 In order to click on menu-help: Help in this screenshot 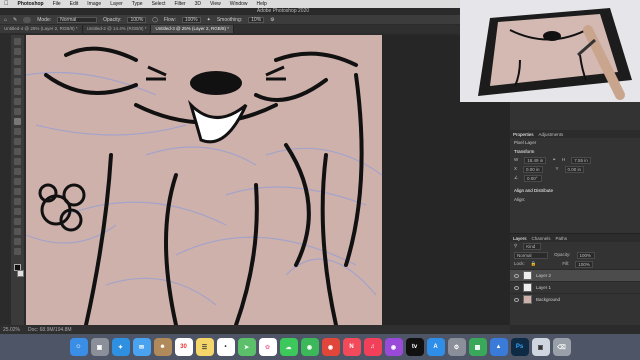, I will do `click(262, 4)`.